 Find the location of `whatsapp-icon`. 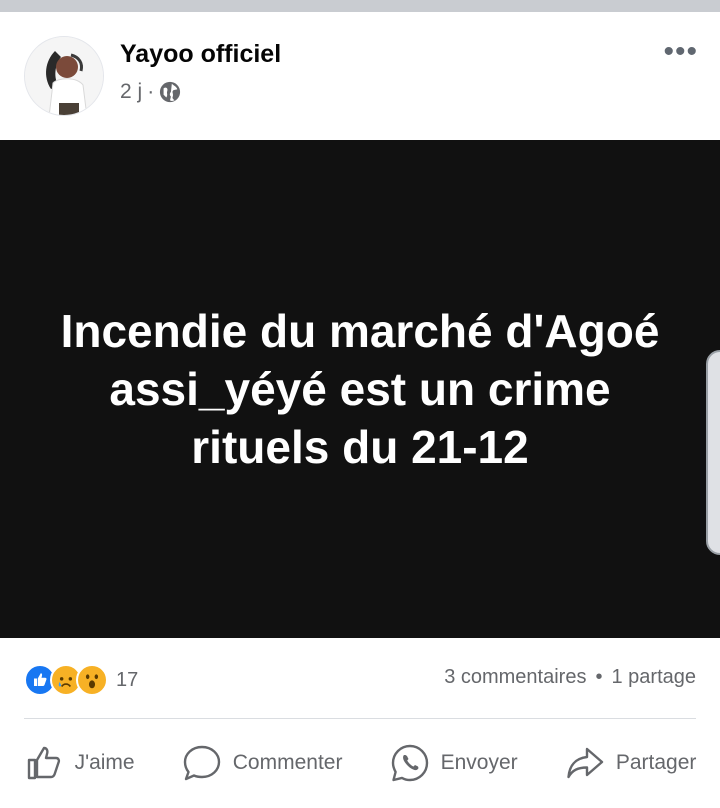

whatsapp-icon is located at coordinates (409, 763).